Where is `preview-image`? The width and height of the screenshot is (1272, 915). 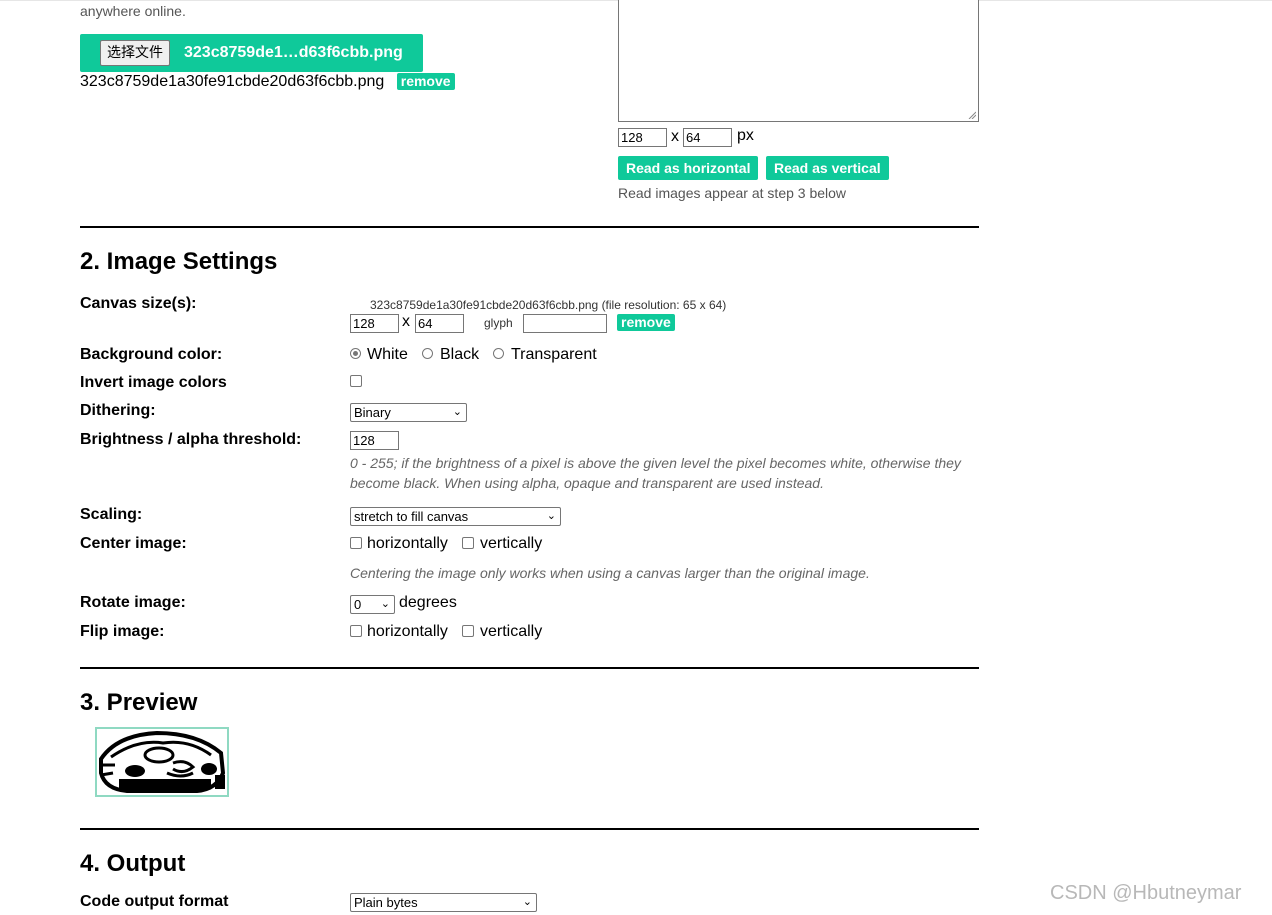
preview-image is located at coordinates (162, 761).